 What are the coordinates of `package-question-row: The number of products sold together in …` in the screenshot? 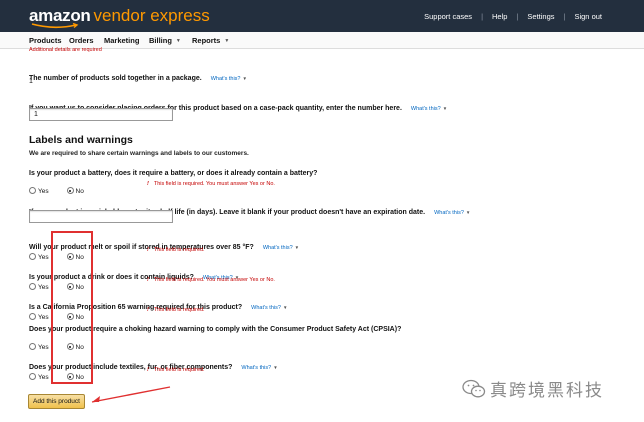 It's located at (138, 76).